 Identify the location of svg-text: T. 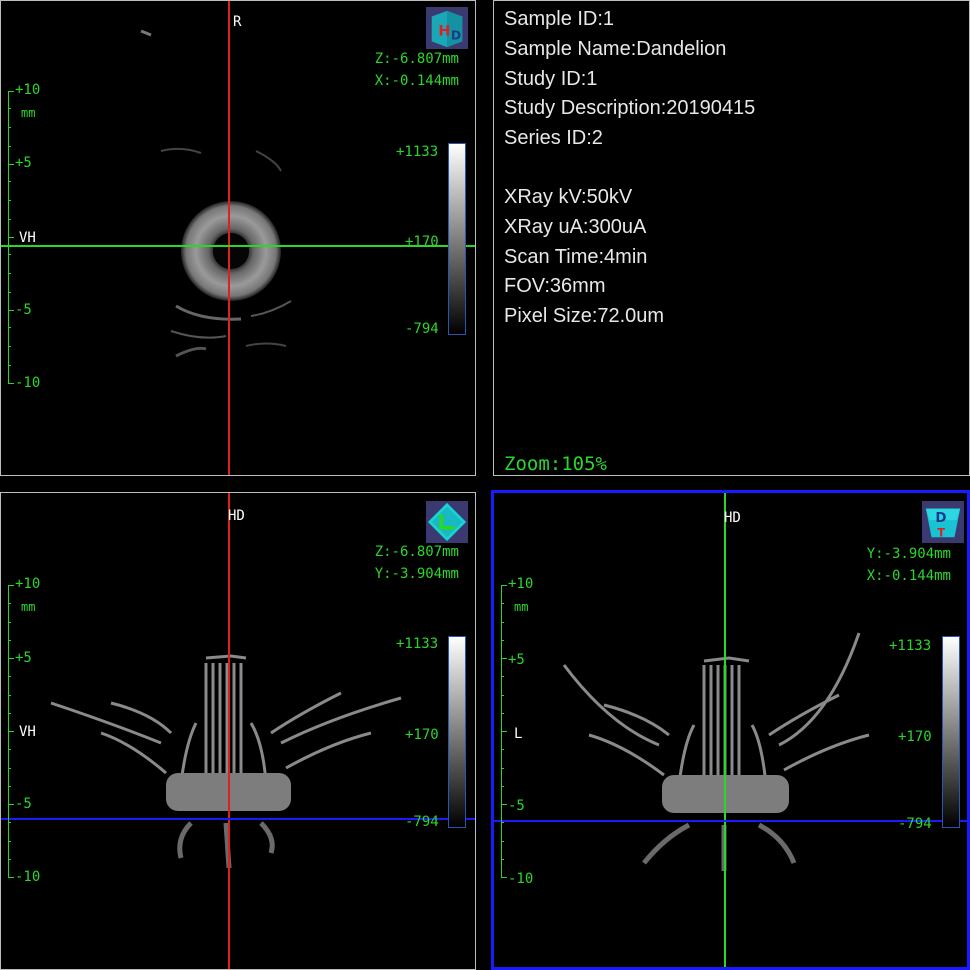
(941, 532).